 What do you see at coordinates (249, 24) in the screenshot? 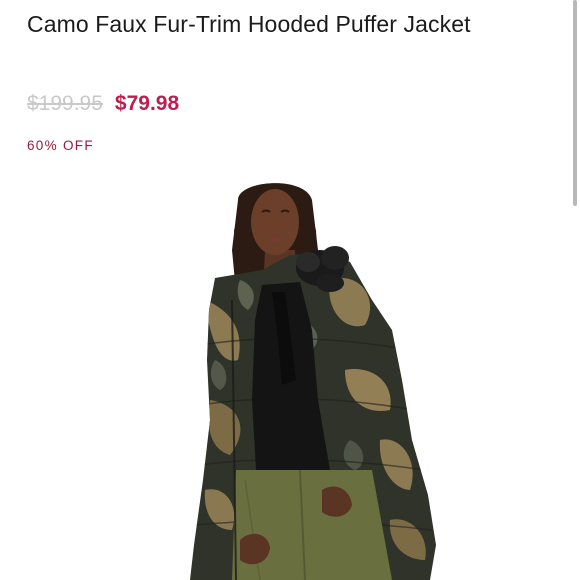
I see `product-title: Camo Faux Fur-Trim Hooded Puffer Jacket` at bounding box center [249, 24].